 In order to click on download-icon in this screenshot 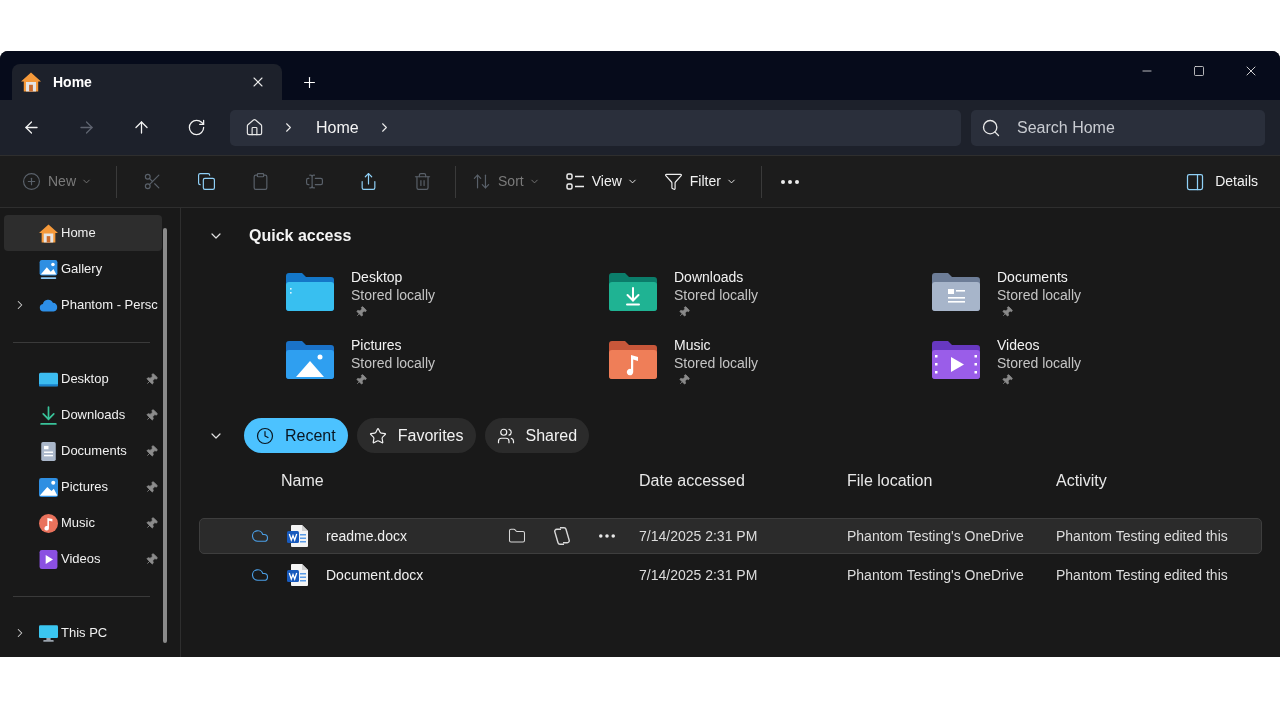, I will do `click(48, 415)`.